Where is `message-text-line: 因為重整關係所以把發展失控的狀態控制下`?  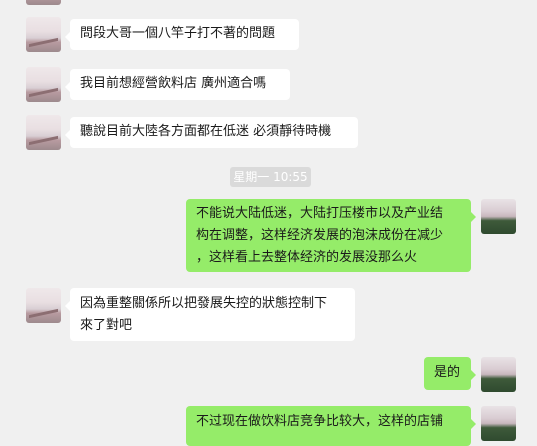
message-text-line: 因為重整關係所以把發展失控的狀態控制下 is located at coordinates (204, 303).